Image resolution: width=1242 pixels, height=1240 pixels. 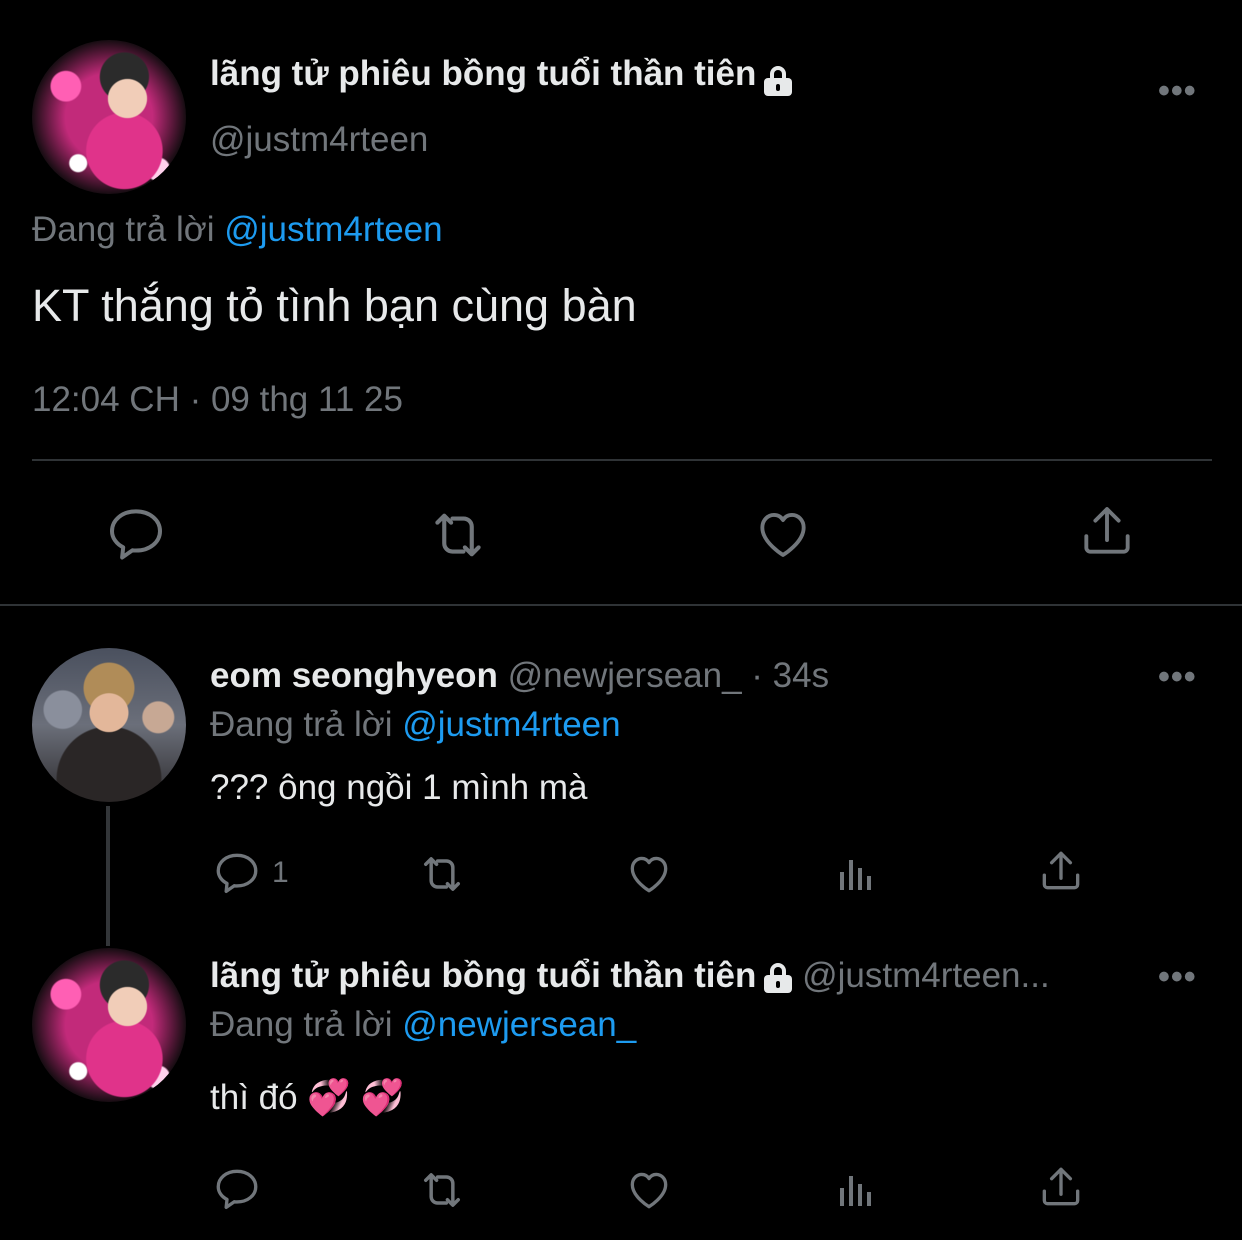 I want to click on main-tweet-text: KT thắng tỏ tình bạn cùng bàn, so click(x=334, y=305).